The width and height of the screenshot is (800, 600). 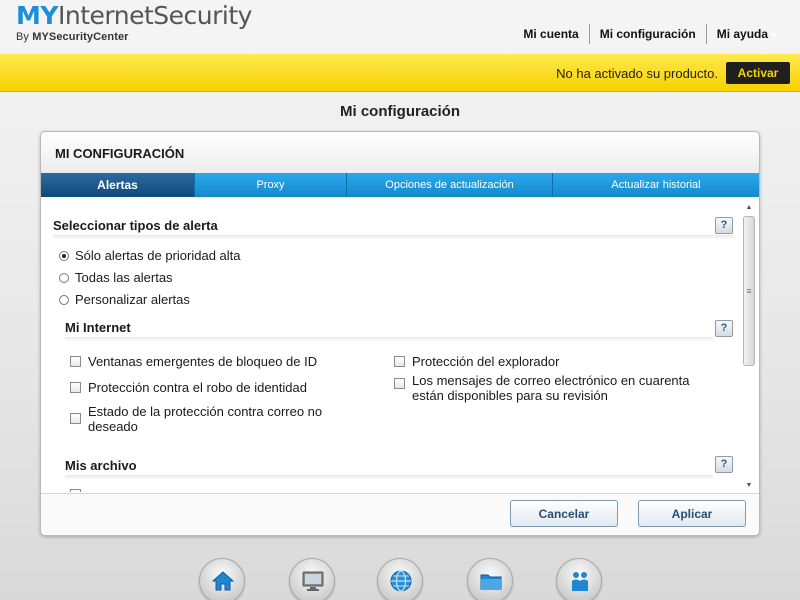 What do you see at coordinates (724, 464) in the screenshot?
I see `mis-archivo-help-icon: ?` at bounding box center [724, 464].